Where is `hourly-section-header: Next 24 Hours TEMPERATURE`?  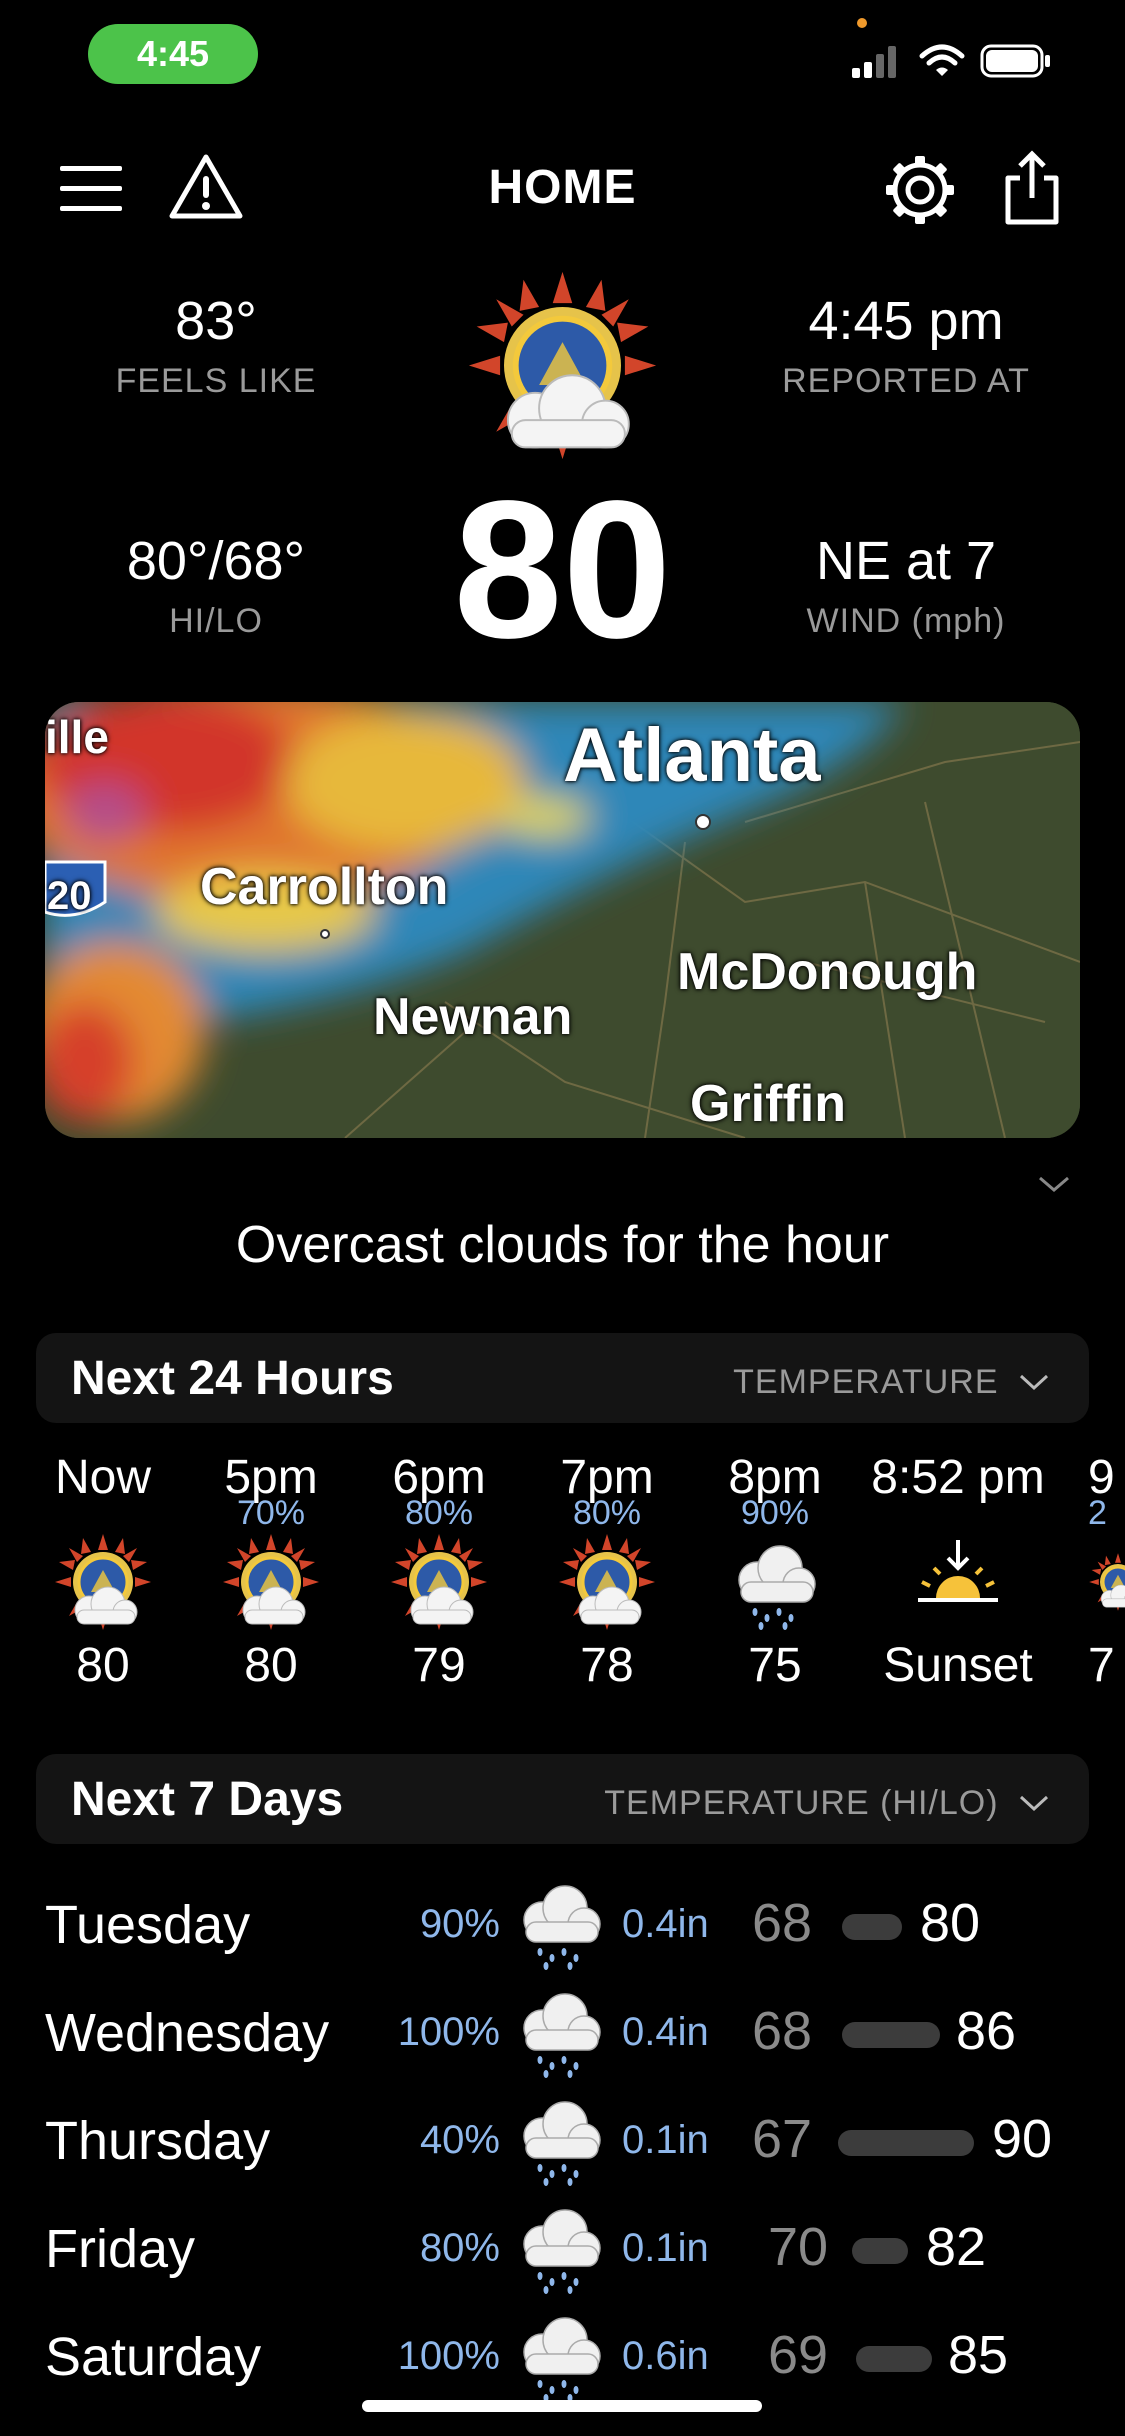 hourly-section-header: Next 24 Hours TEMPERATURE is located at coordinates (562, 1378).